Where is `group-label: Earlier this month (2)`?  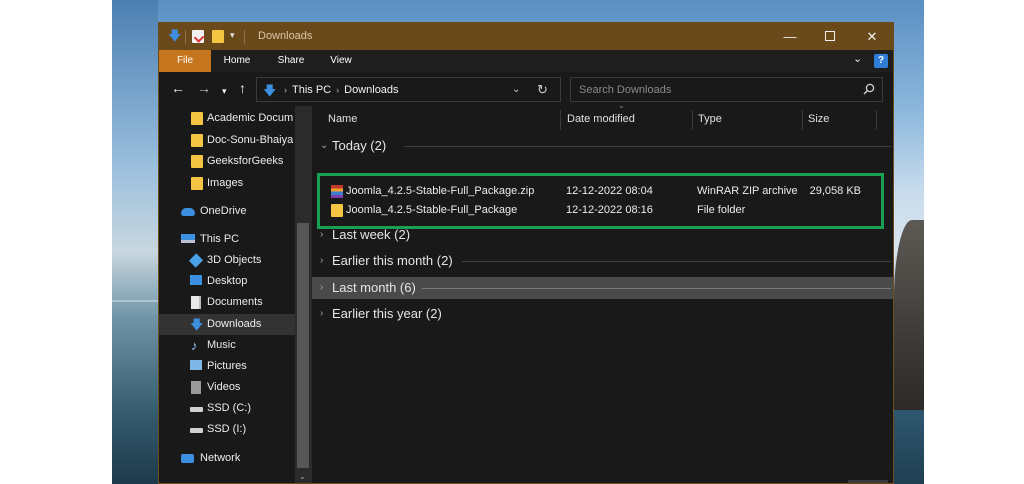
group-label: Earlier this month (2) is located at coordinates (392, 260).